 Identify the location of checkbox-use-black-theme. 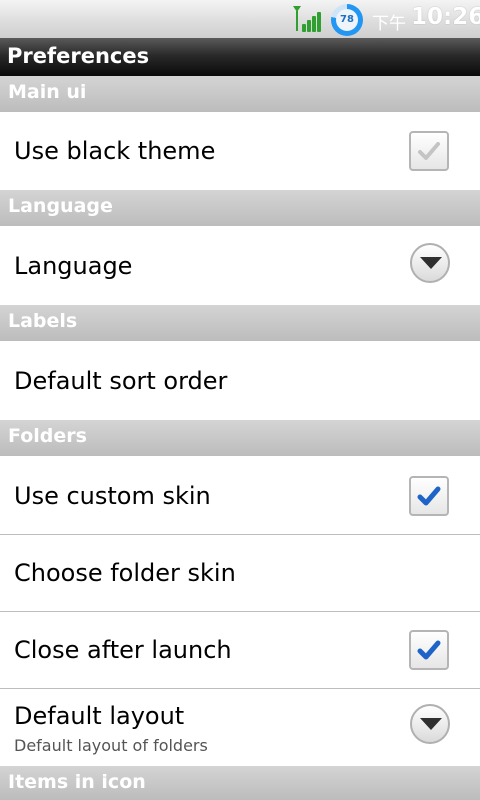
(429, 151).